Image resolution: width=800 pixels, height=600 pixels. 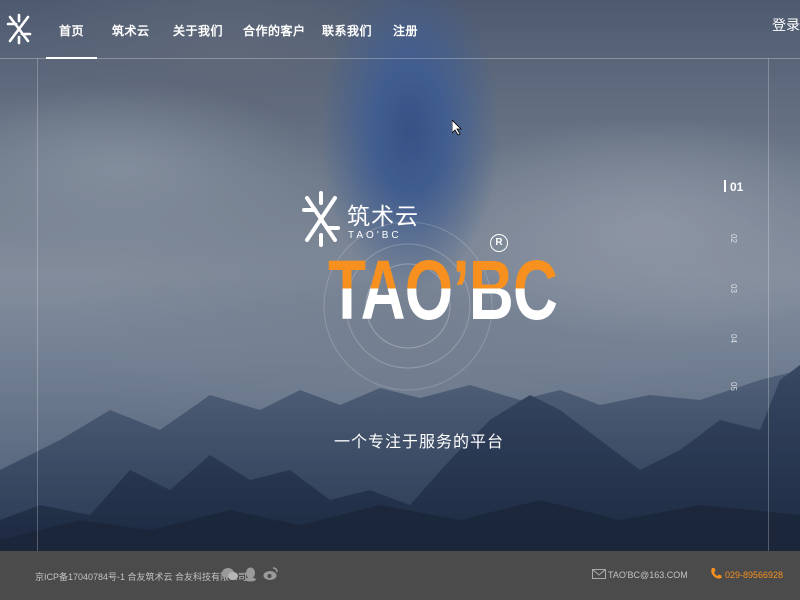 I want to click on pager-item-03: 03, so click(x=733, y=288).